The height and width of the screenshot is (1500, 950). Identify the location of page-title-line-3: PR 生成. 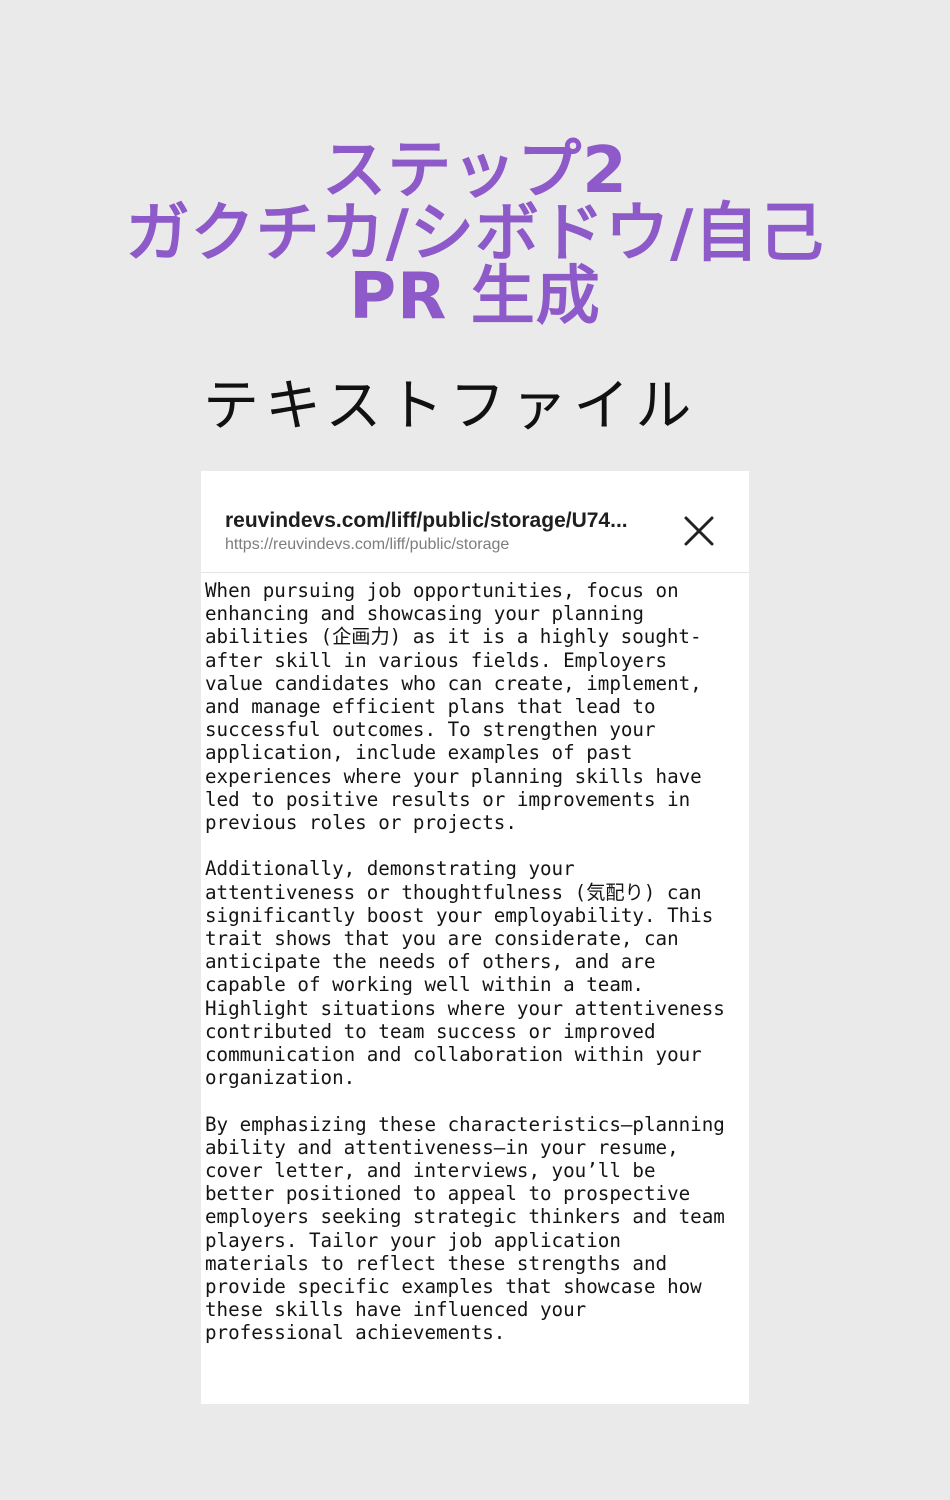
(475, 297).